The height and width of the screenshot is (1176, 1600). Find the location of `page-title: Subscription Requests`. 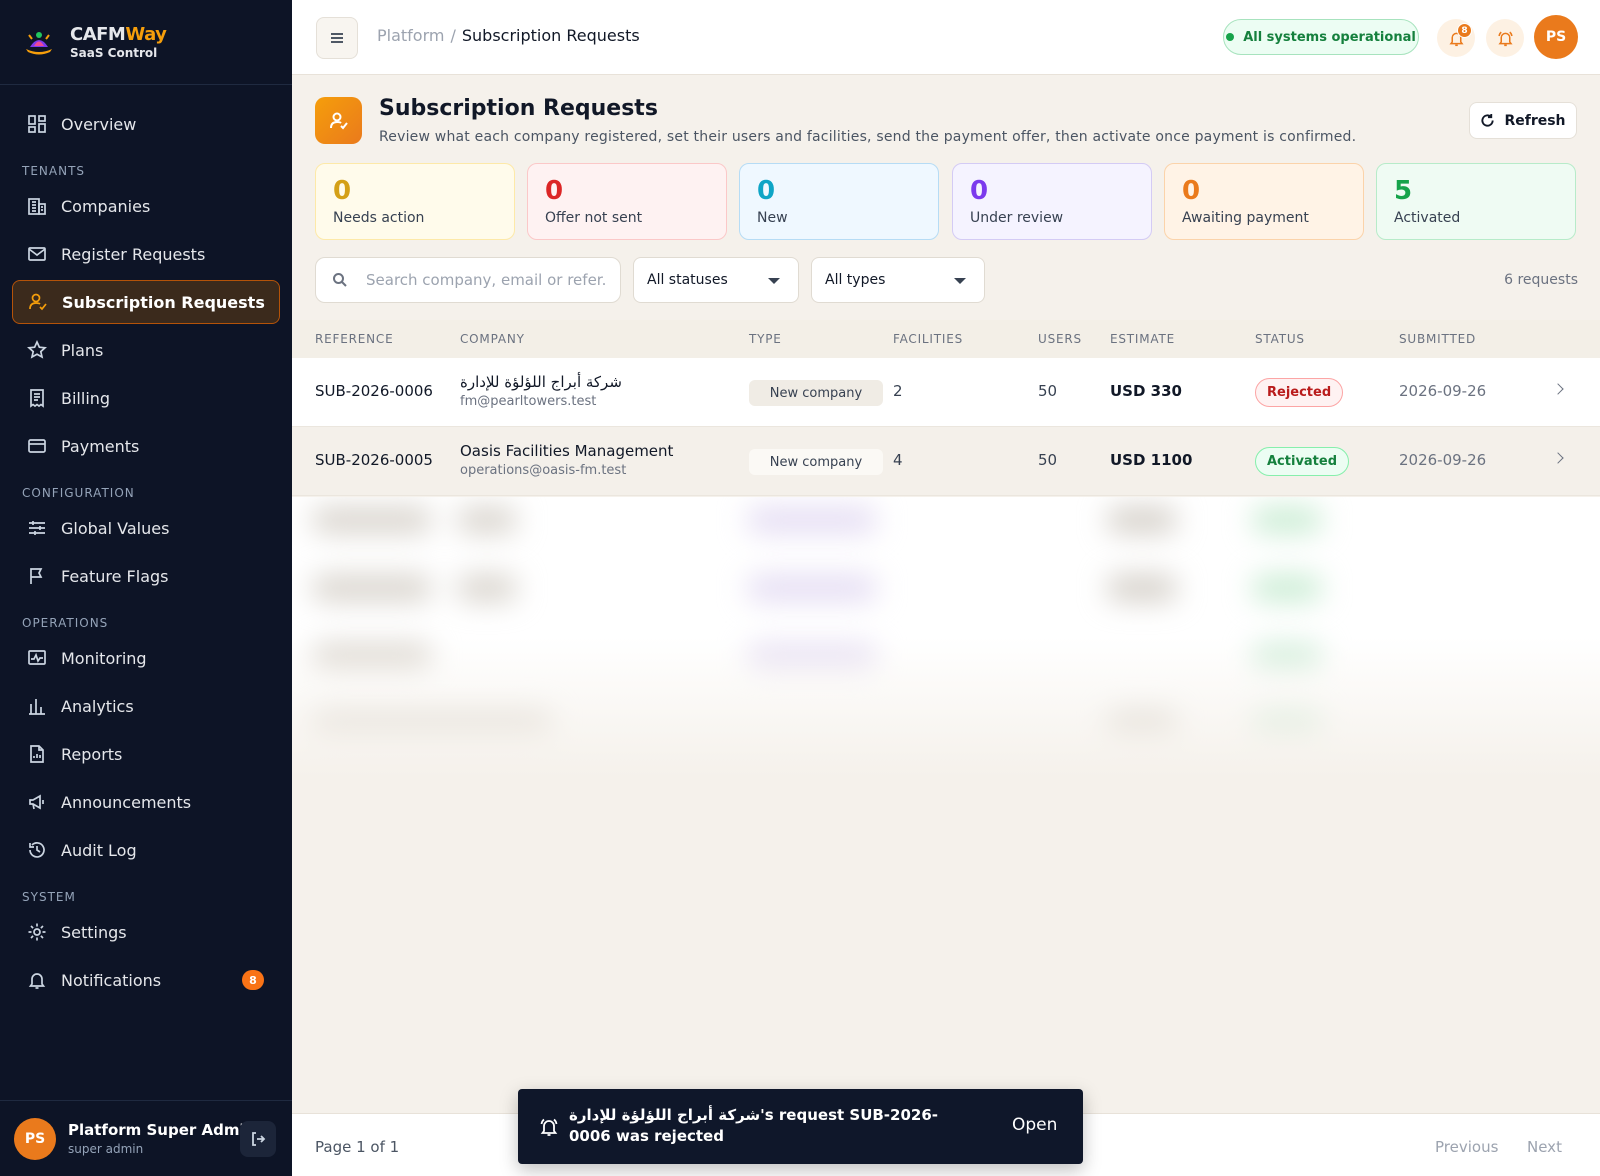

page-title: Subscription Requests is located at coordinates (518, 108).